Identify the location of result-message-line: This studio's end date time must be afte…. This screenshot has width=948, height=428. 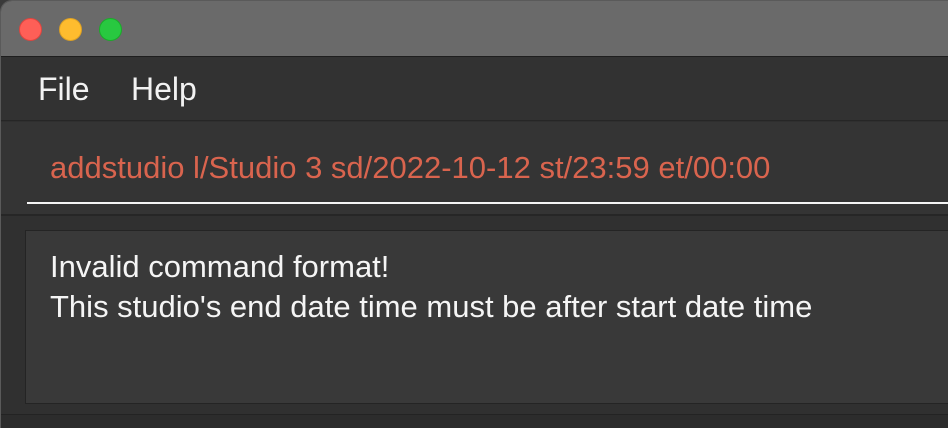
(431, 306).